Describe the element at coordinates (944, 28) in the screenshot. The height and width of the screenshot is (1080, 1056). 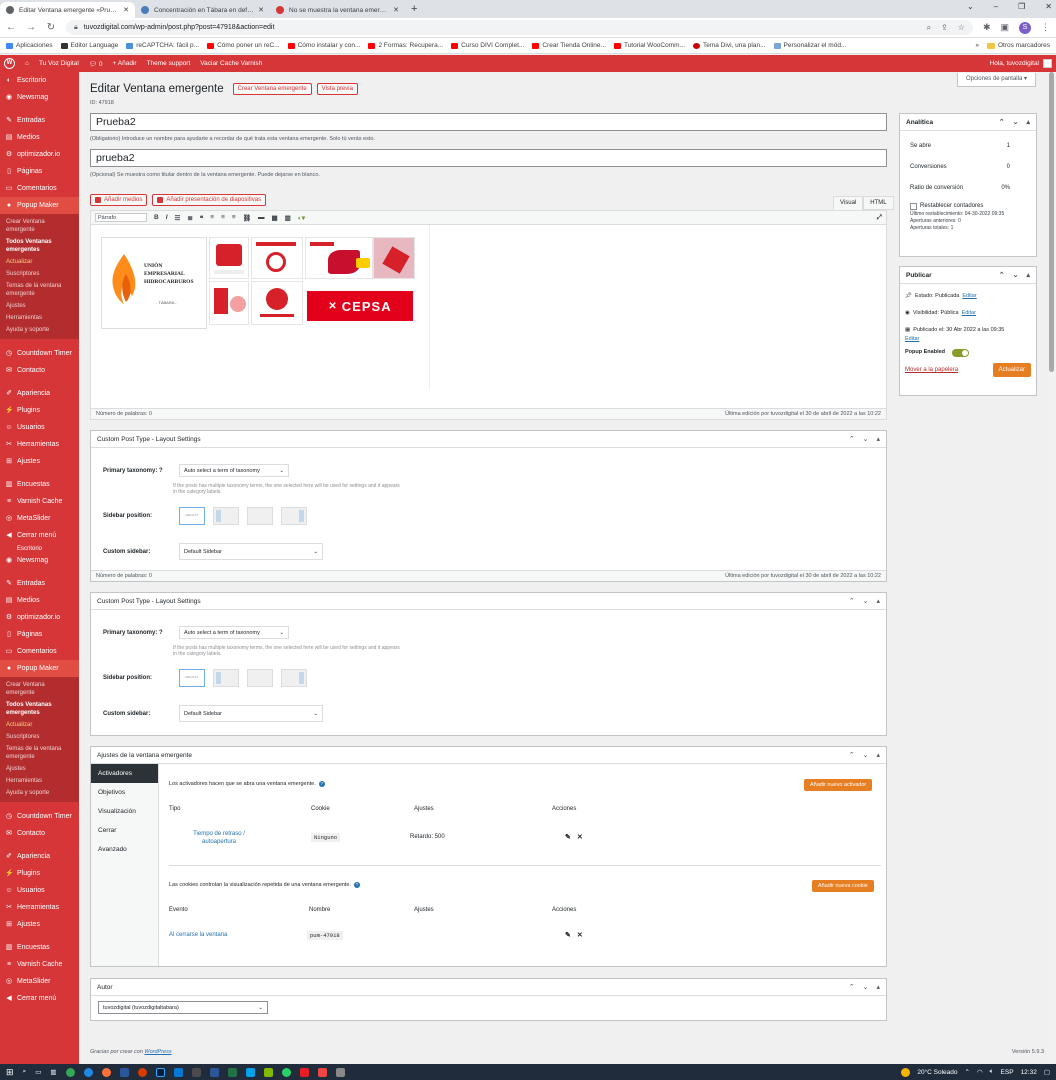
I see `share-icon: ⇪` at that location.